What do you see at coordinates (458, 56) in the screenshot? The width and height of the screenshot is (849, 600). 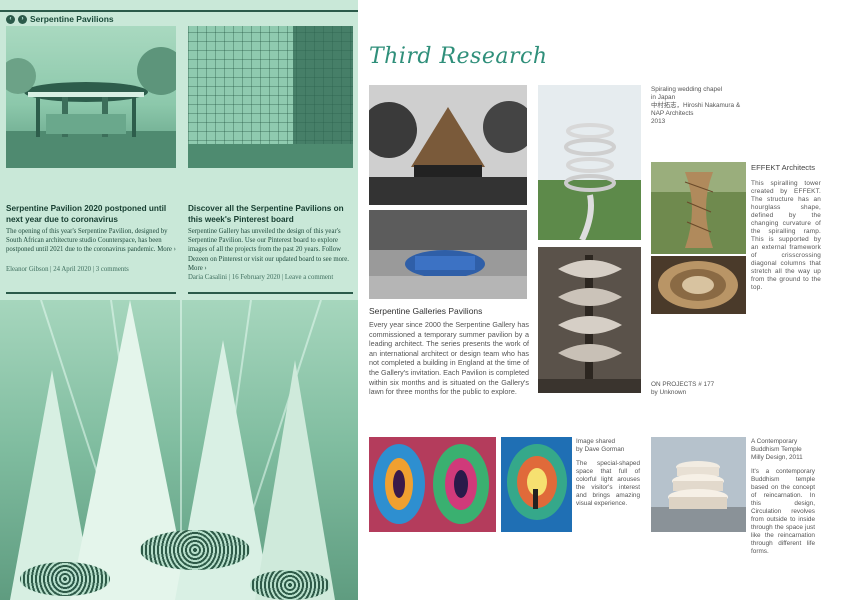 I see `page-title: Third Research` at bounding box center [458, 56].